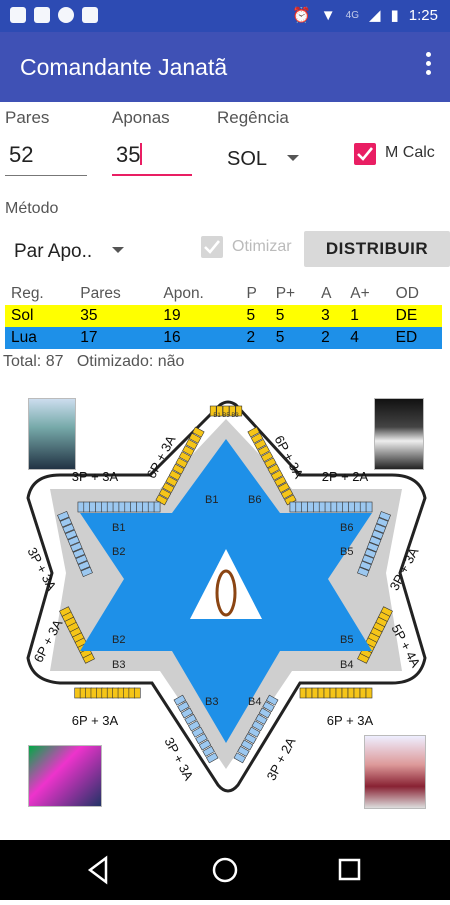 This screenshot has height=905, width=450. Describe the element at coordinates (360, 293) in the screenshot. I see `column-header: A+` at that location.